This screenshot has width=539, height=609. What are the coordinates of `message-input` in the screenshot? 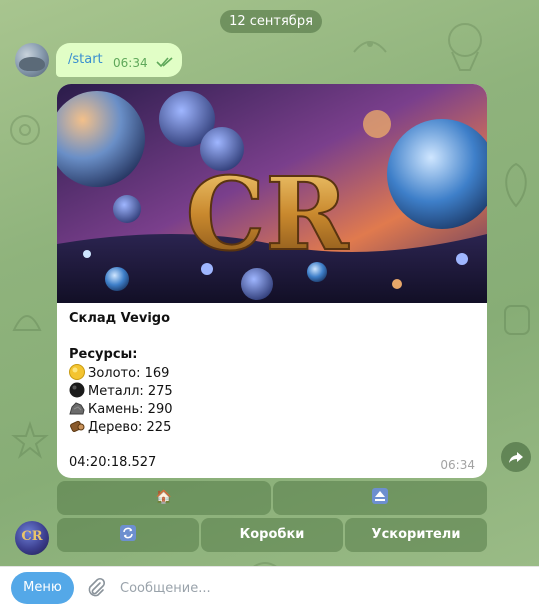 It's located at (320, 588).